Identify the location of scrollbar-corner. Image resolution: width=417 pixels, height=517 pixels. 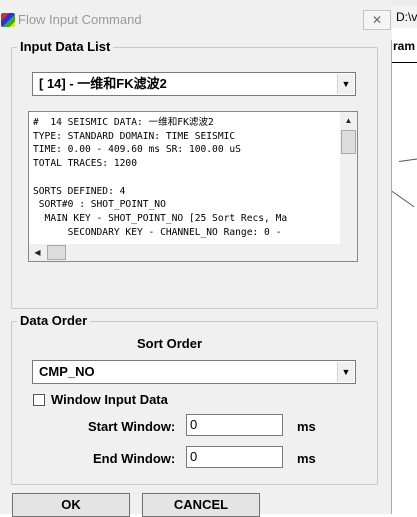
(348, 252).